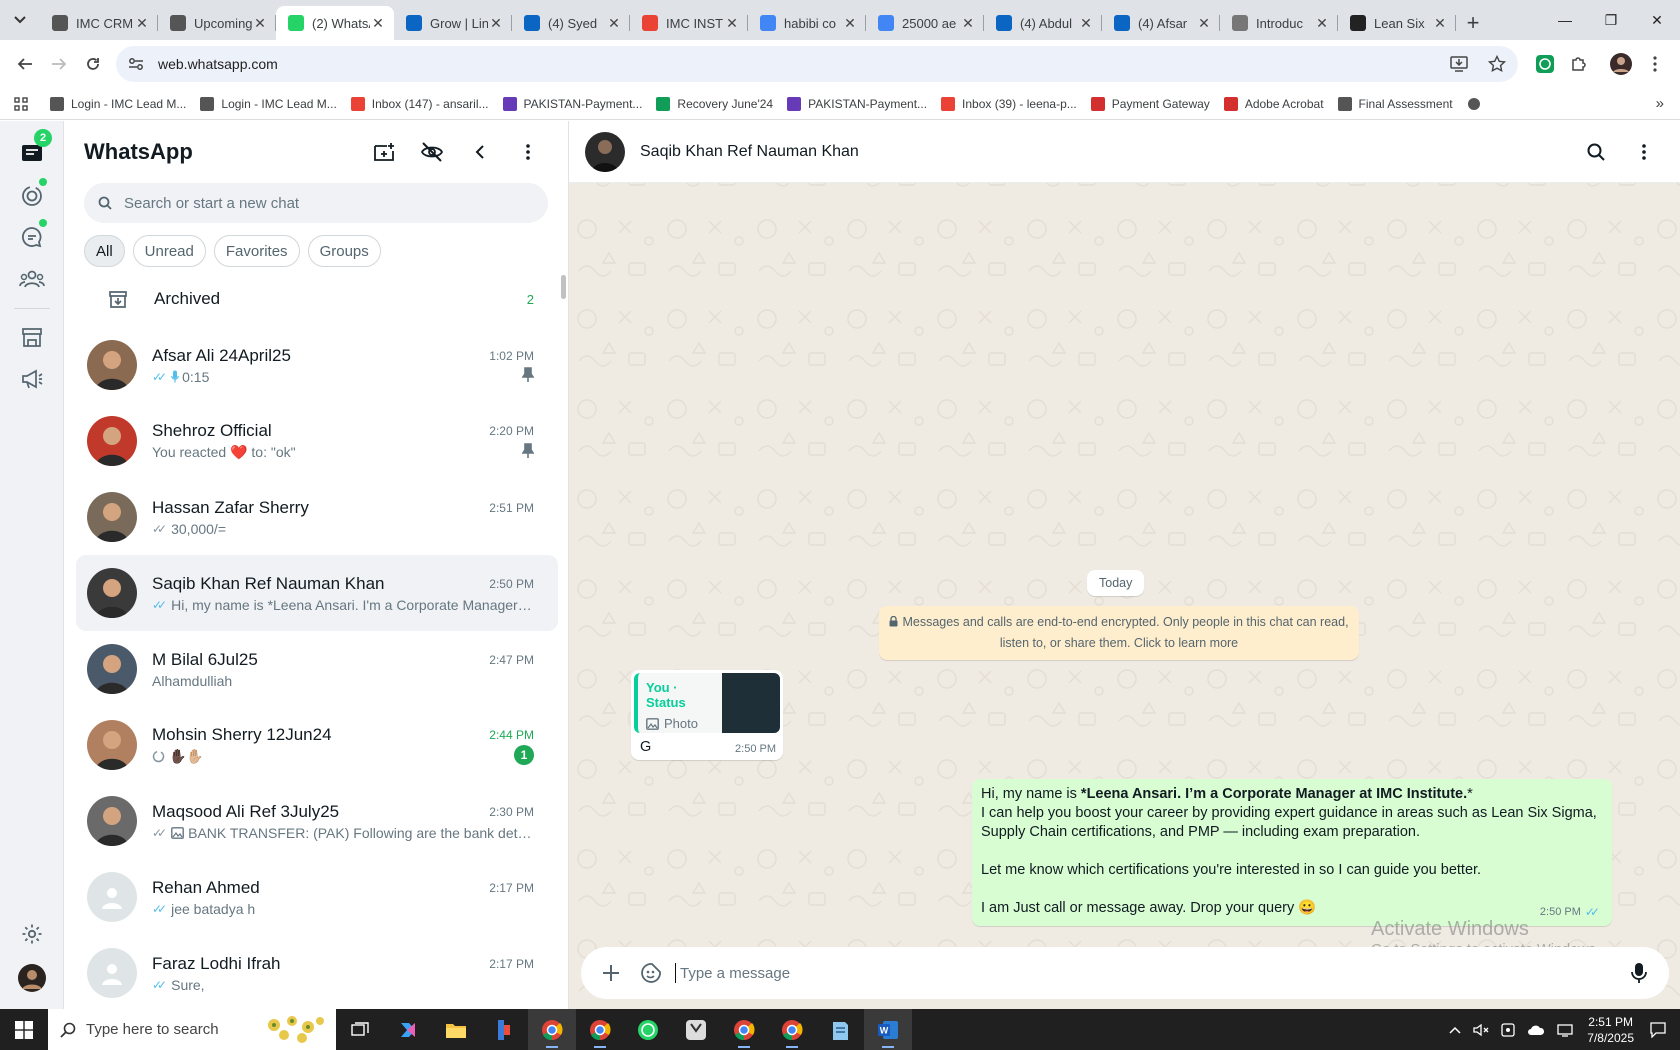 This screenshot has width=1680, height=1050. What do you see at coordinates (651, 973) in the screenshot?
I see `emoji-sticker-icon` at bounding box center [651, 973].